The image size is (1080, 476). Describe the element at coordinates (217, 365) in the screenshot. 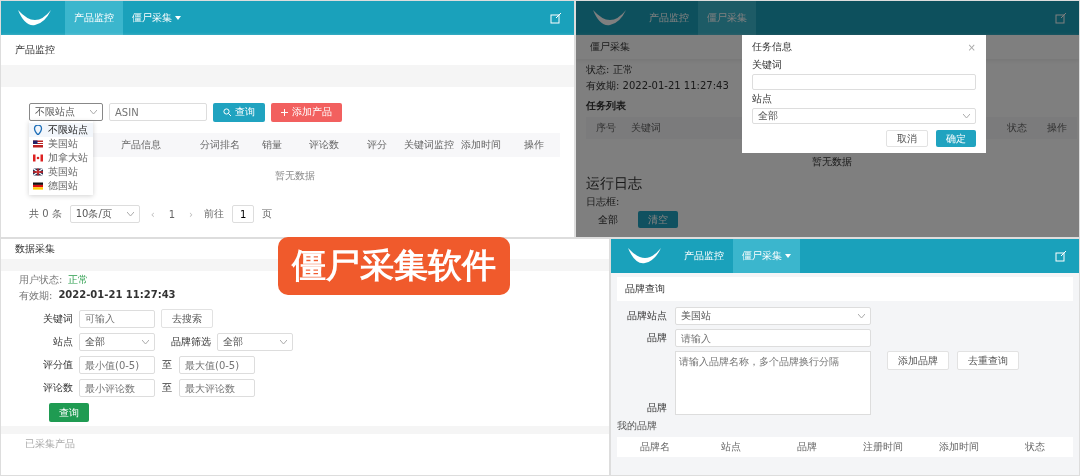

I see `input-field: 最大值(0-5)` at that location.